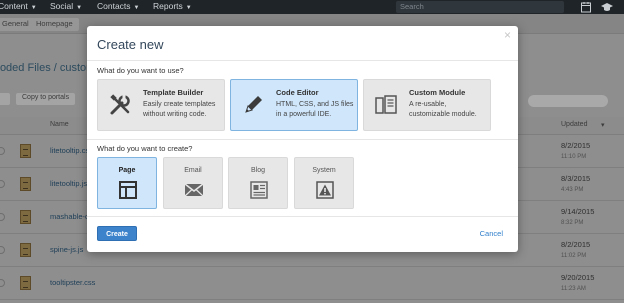 Image resolution: width=624 pixels, height=303 pixels. What do you see at coordinates (127, 170) in the screenshot?
I see `content-type-label: Page` at bounding box center [127, 170].